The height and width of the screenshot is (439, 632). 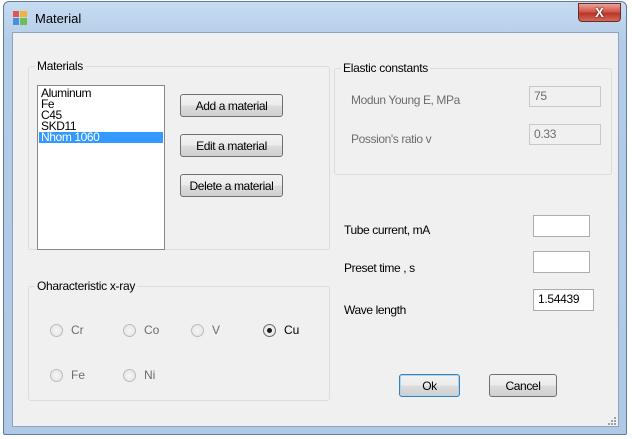 I want to click on materials-group-title: Materials, so click(x=60, y=66).